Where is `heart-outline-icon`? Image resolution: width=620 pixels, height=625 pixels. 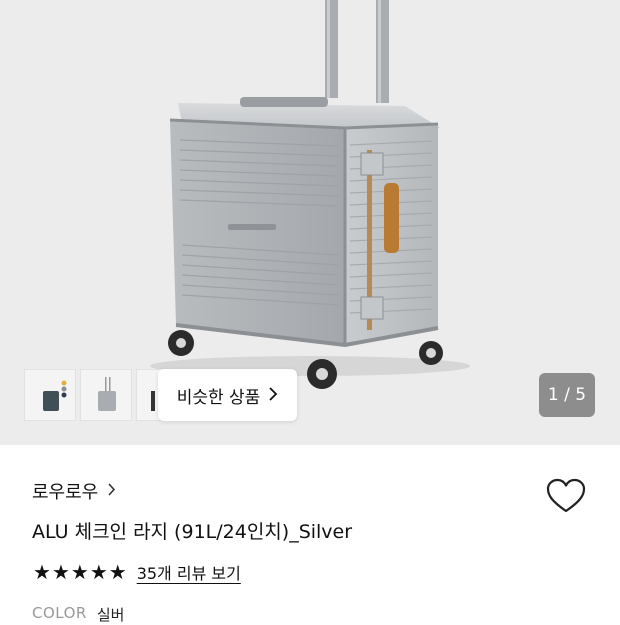
heart-outline-icon is located at coordinates (566, 495).